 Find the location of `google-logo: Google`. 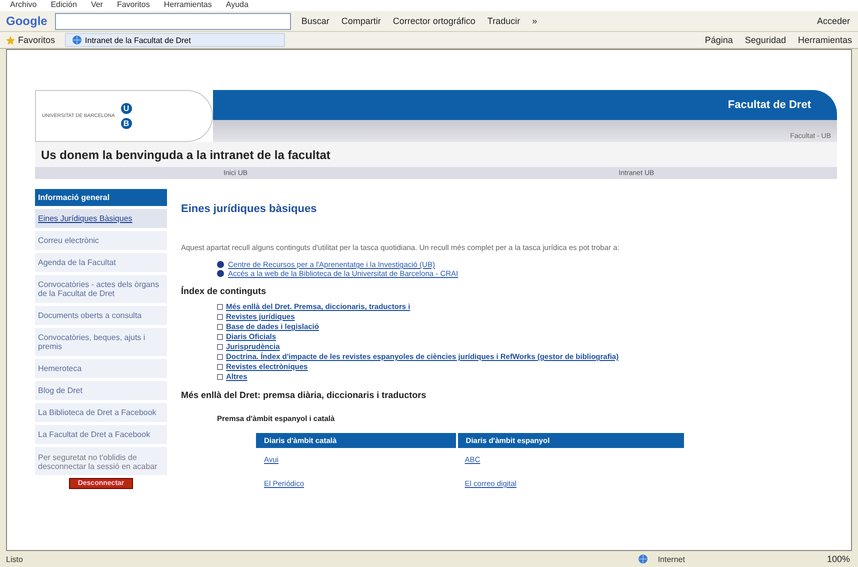

google-logo: Google is located at coordinates (27, 21).